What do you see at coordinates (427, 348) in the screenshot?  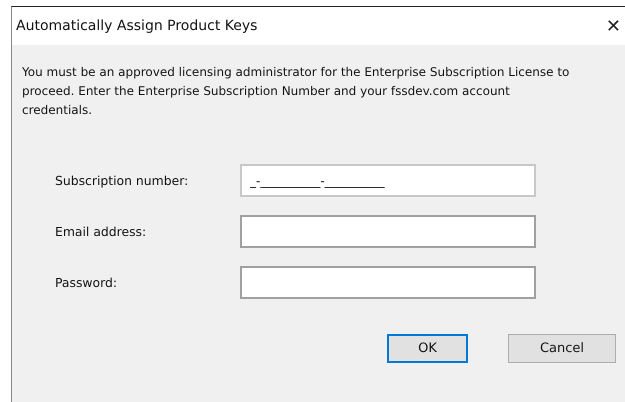 I see `default-button: OK` at bounding box center [427, 348].